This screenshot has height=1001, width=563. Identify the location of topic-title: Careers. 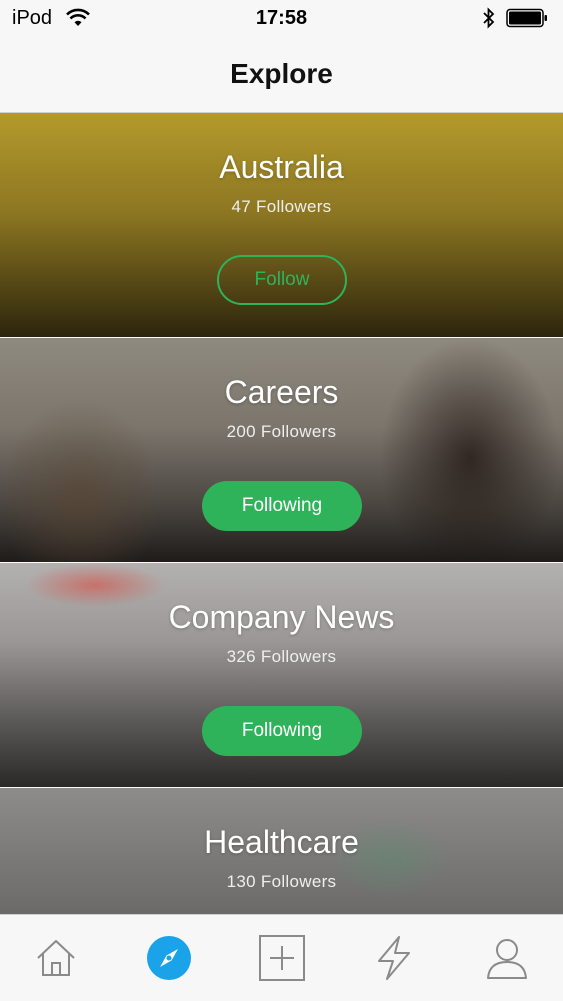
(281, 392).